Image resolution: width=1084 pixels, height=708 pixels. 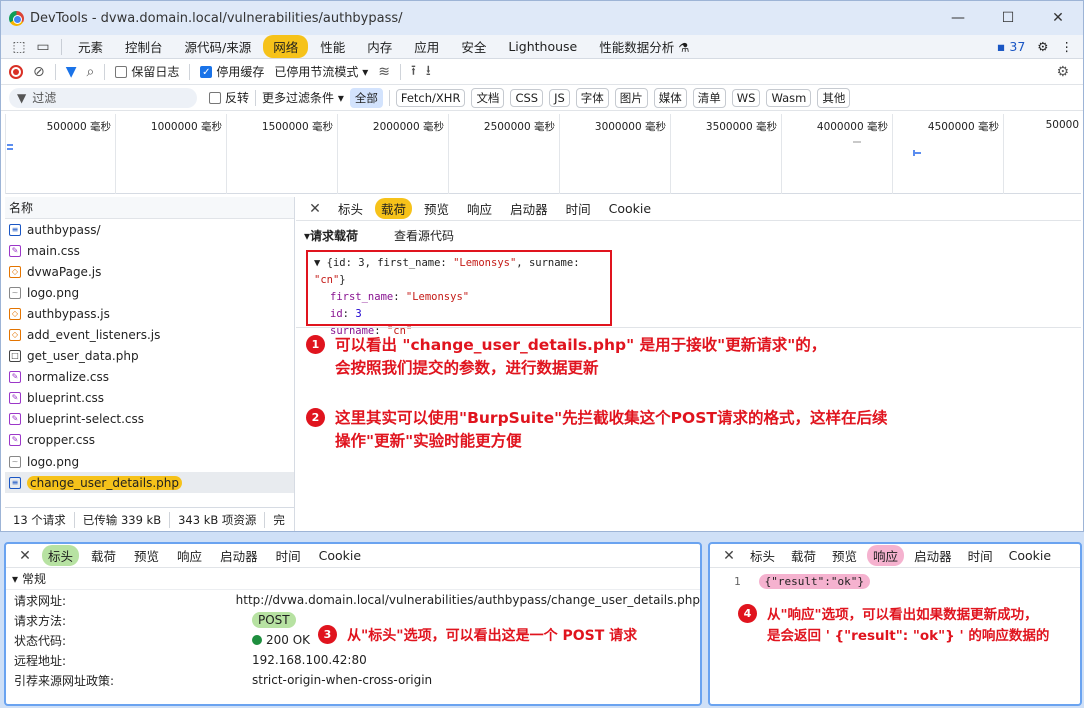 What do you see at coordinates (548, 263) in the screenshot?
I see `payload-summary-mid: , surname:` at bounding box center [548, 263].